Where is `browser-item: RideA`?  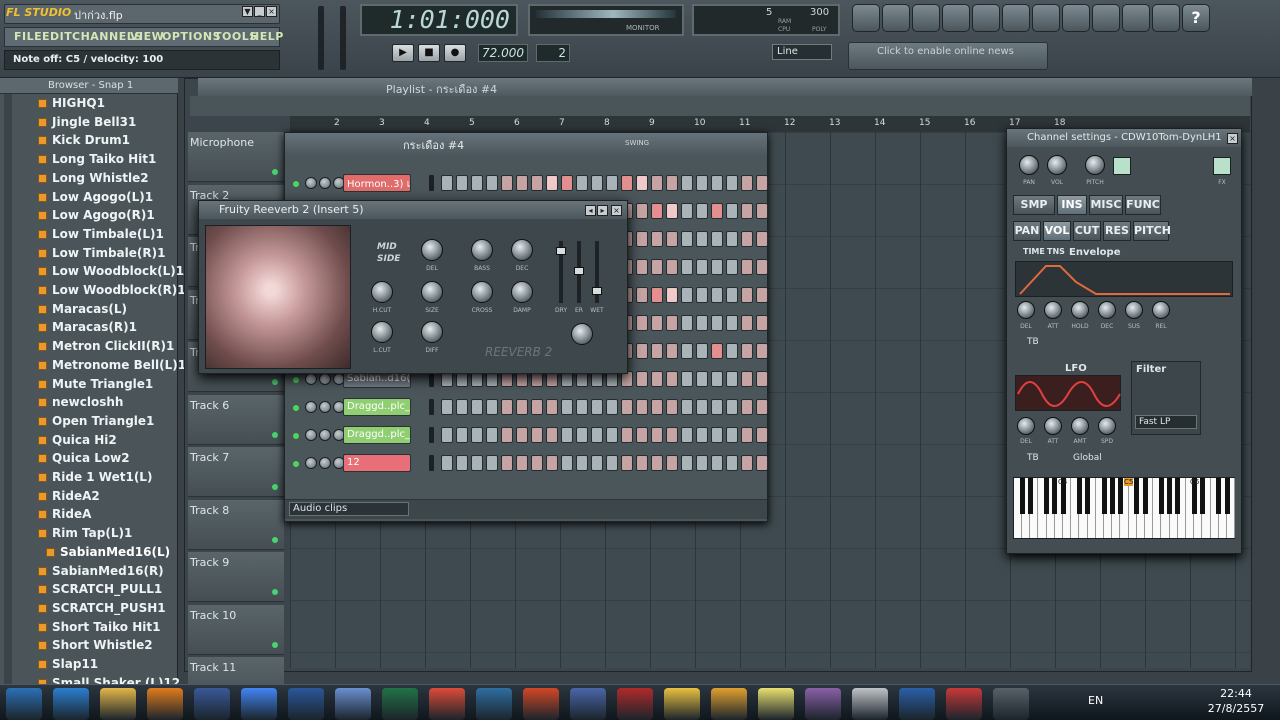
browser-item: RideA is located at coordinates (64, 516).